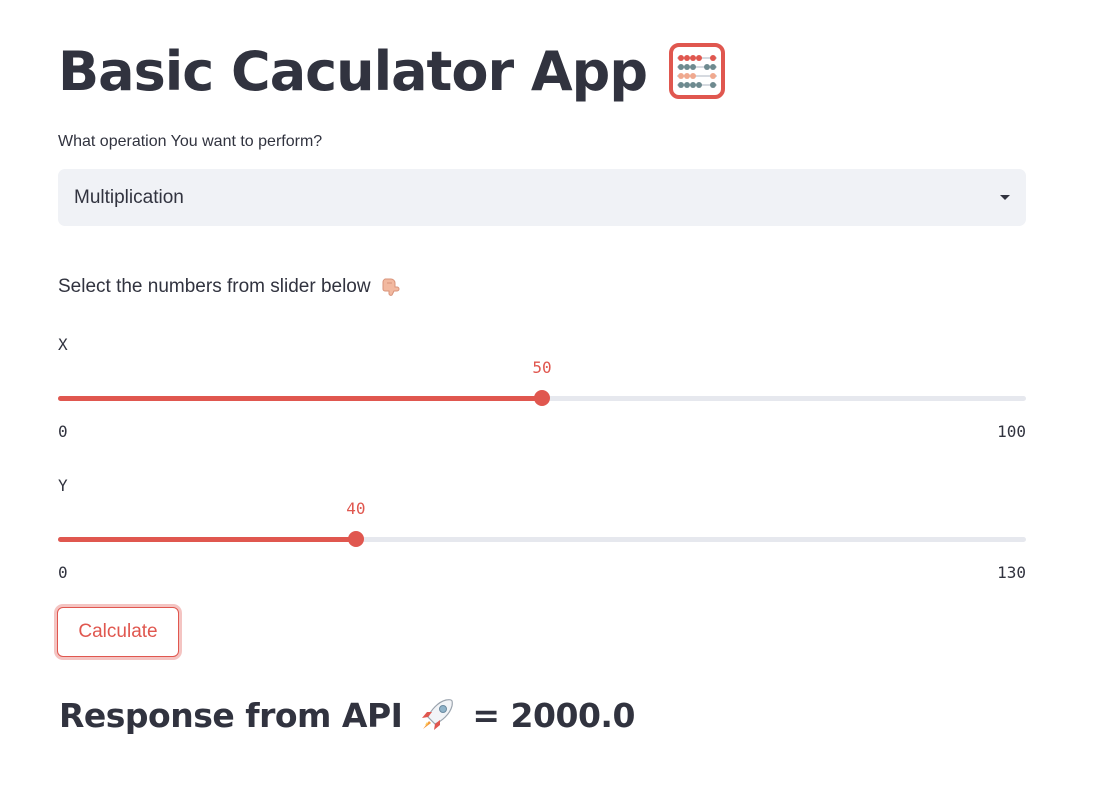 Image resolution: width=1101 pixels, height=798 pixels. What do you see at coordinates (214, 286) in the screenshot?
I see `slider-hint-text: Select the numbers from slider below` at bounding box center [214, 286].